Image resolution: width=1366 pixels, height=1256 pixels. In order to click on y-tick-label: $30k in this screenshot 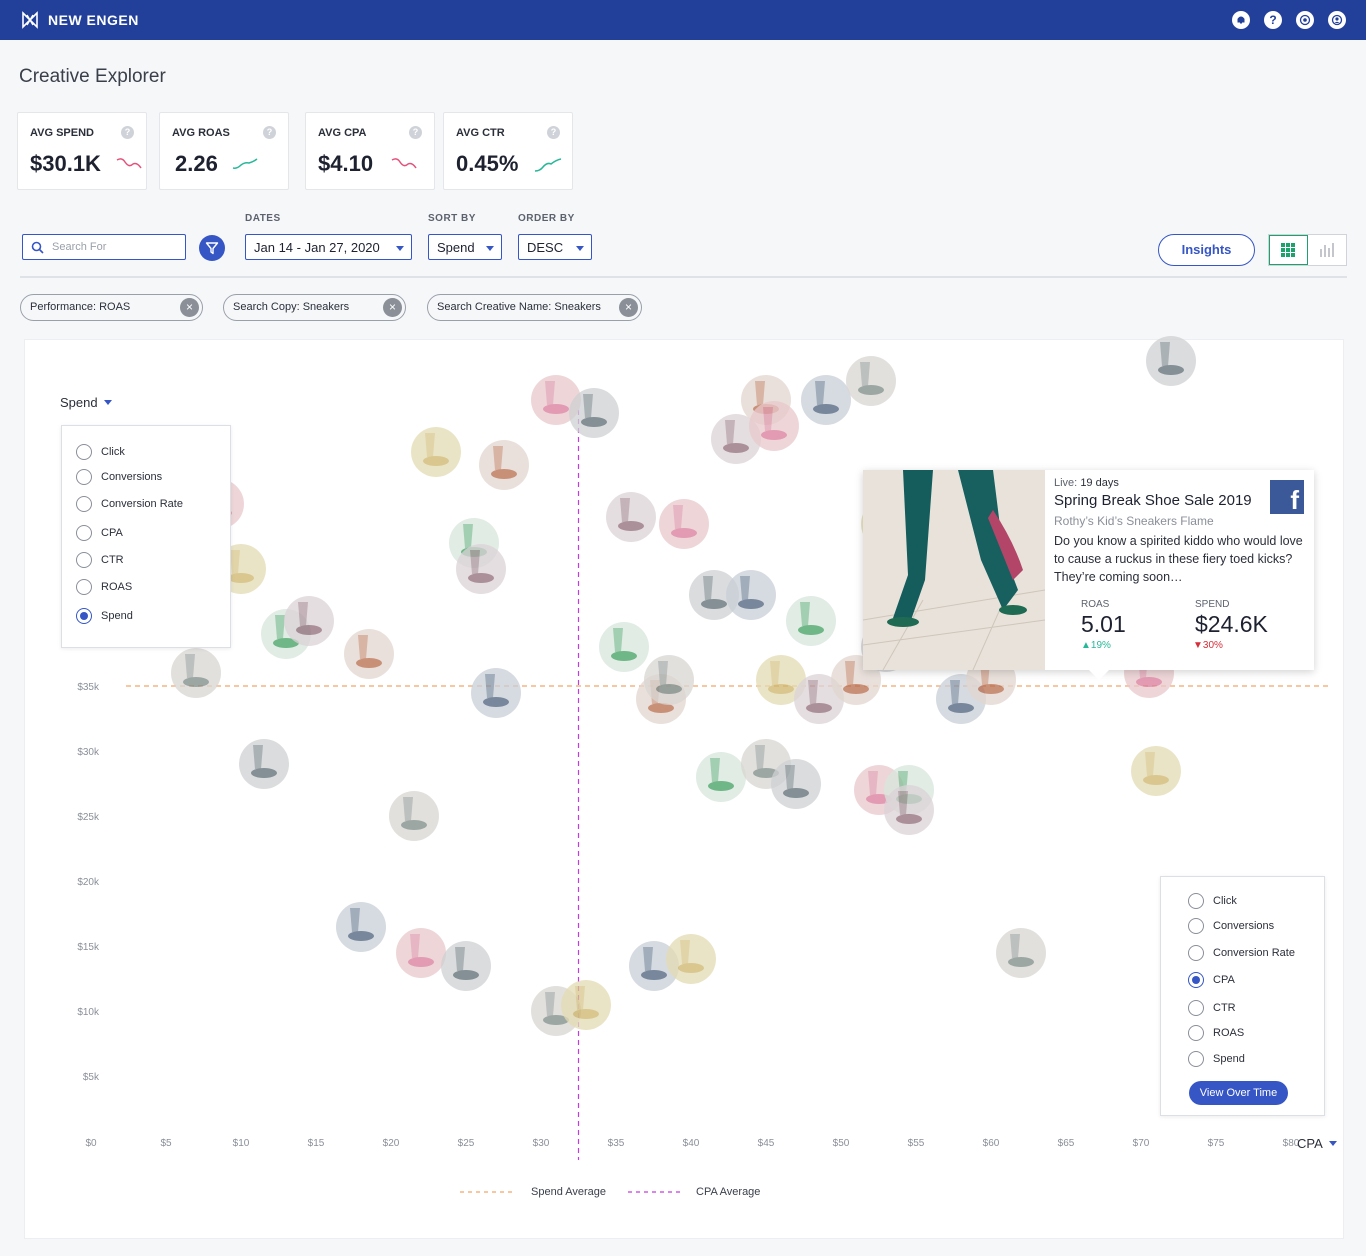, I will do `click(88, 752)`.